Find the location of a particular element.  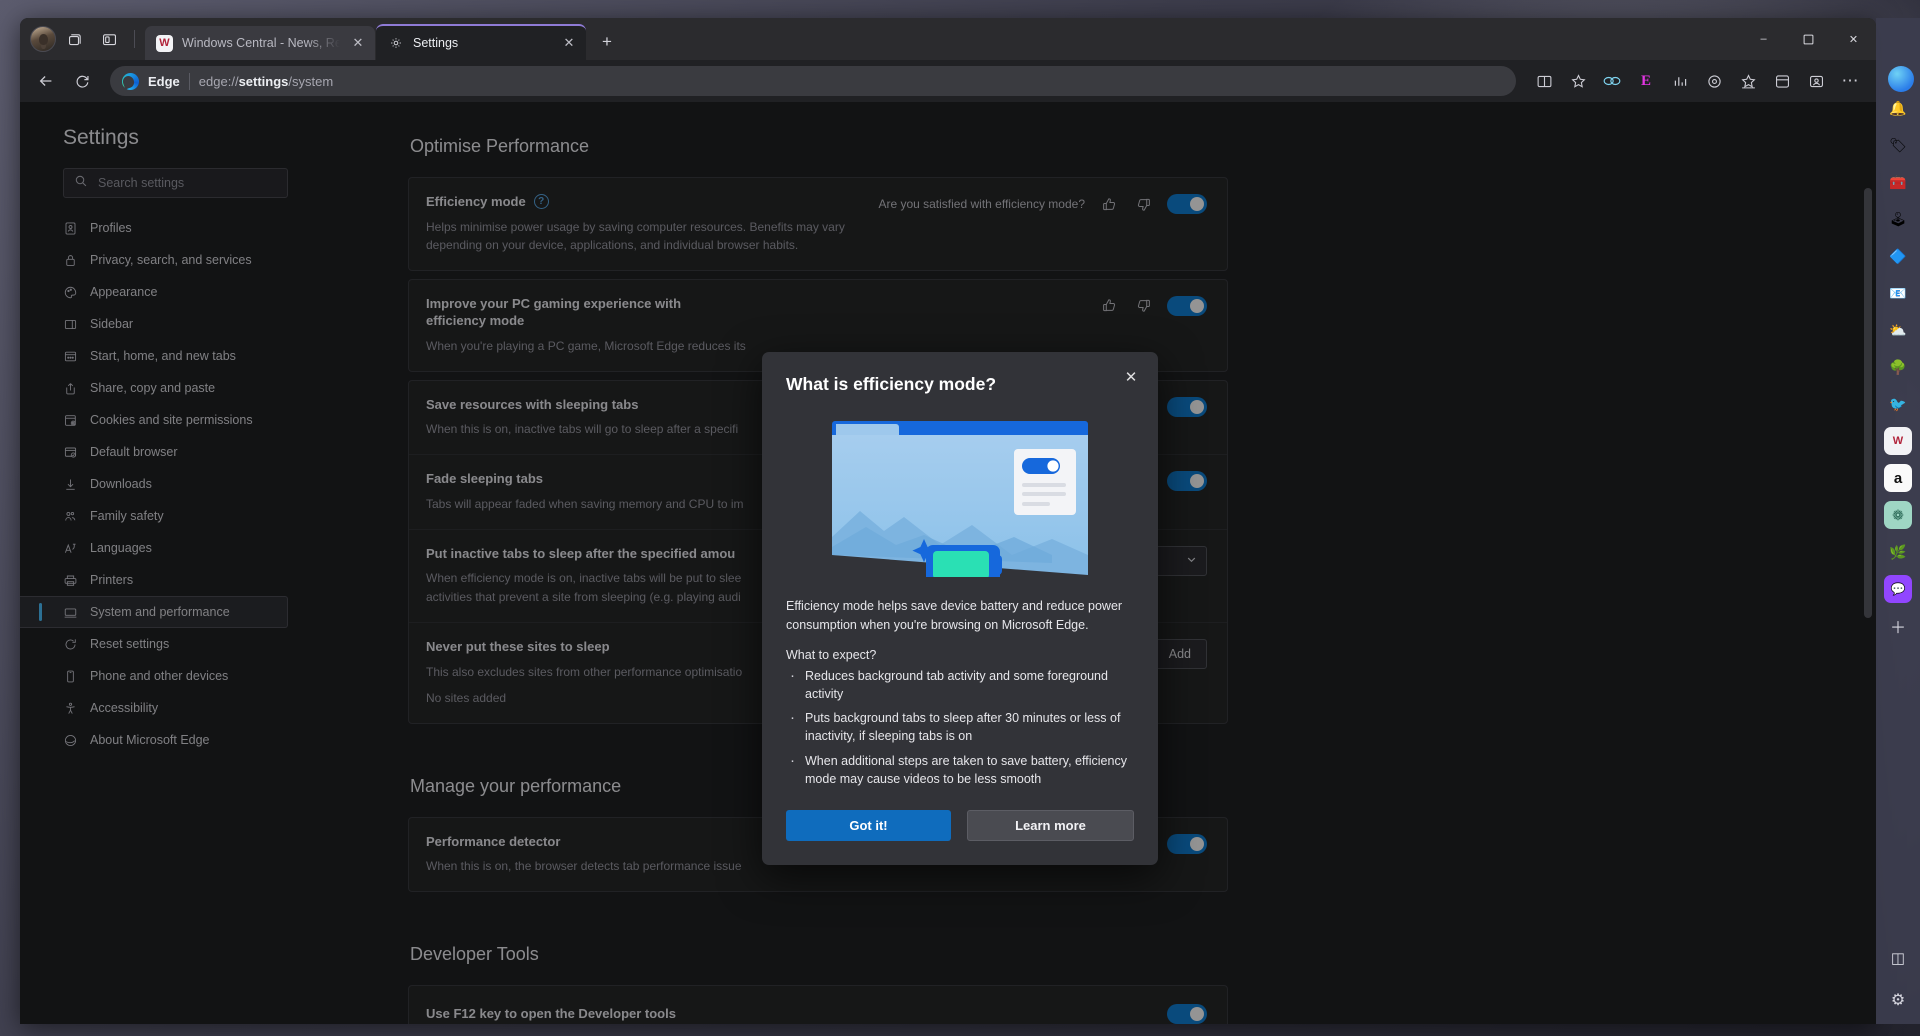

add-icon: ＋ is located at coordinates (1898, 626).